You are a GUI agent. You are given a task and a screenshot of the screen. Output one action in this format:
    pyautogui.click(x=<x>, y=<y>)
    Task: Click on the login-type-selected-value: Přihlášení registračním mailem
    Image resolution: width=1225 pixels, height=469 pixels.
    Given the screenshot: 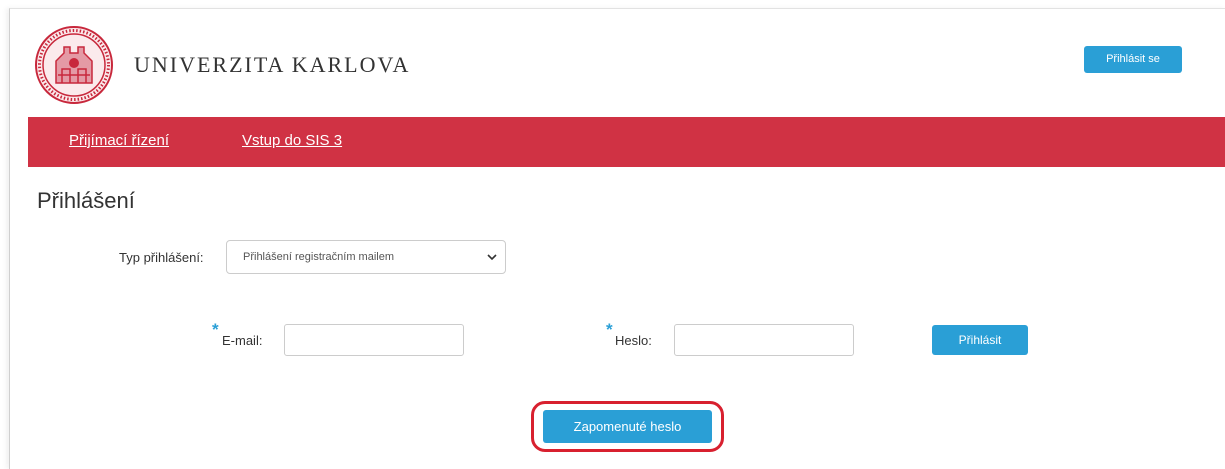 What is the action you would take?
    pyautogui.click(x=318, y=257)
    